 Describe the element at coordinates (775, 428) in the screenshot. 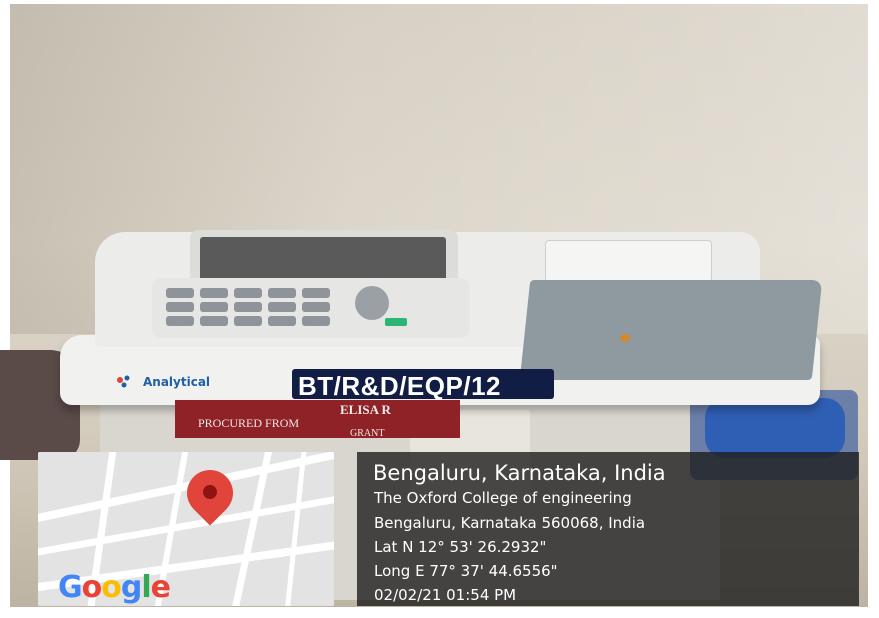

I see `blue-gloves` at that location.